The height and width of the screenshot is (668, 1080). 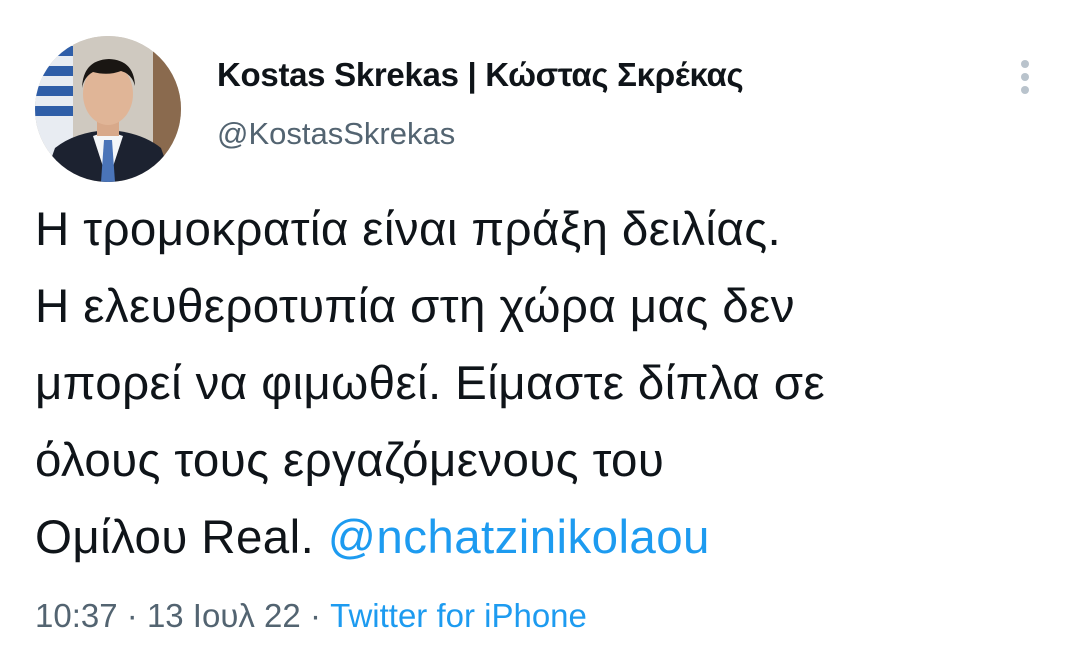 What do you see at coordinates (336, 134) in the screenshot?
I see `author-handle: @KostasSkrekas` at bounding box center [336, 134].